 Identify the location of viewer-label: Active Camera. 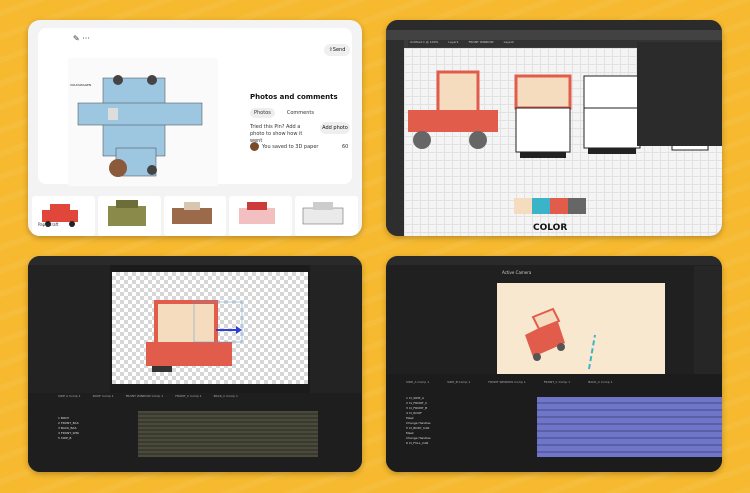
(517, 272).